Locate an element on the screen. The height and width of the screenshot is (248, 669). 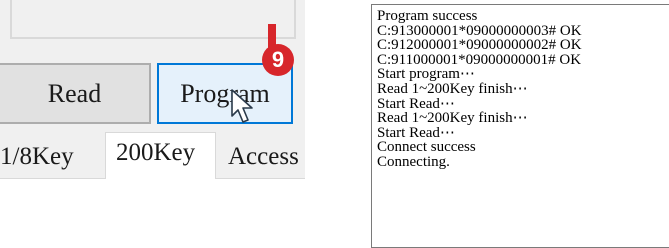
tab-200key-label: 200Key is located at coordinates (156, 152).